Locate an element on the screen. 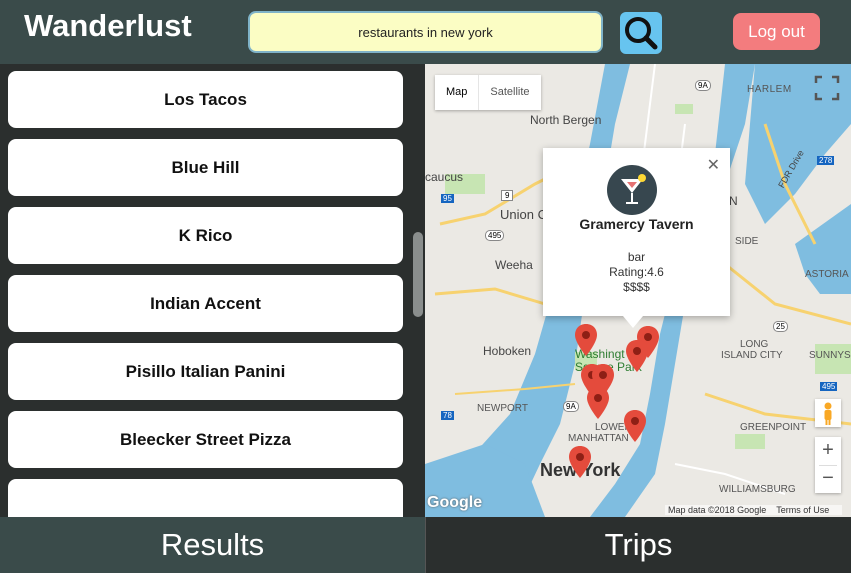 The height and width of the screenshot is (573, 851). route-shield: 9 is located at coordinates (507, 195).